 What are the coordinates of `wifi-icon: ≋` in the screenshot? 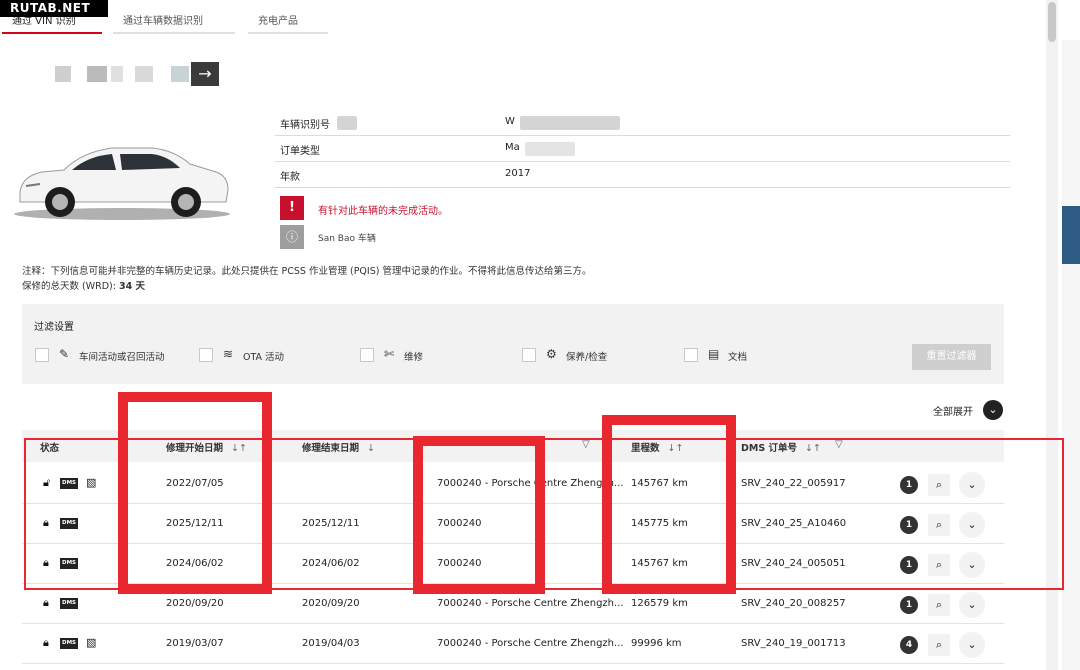 It's located at (228, 354).